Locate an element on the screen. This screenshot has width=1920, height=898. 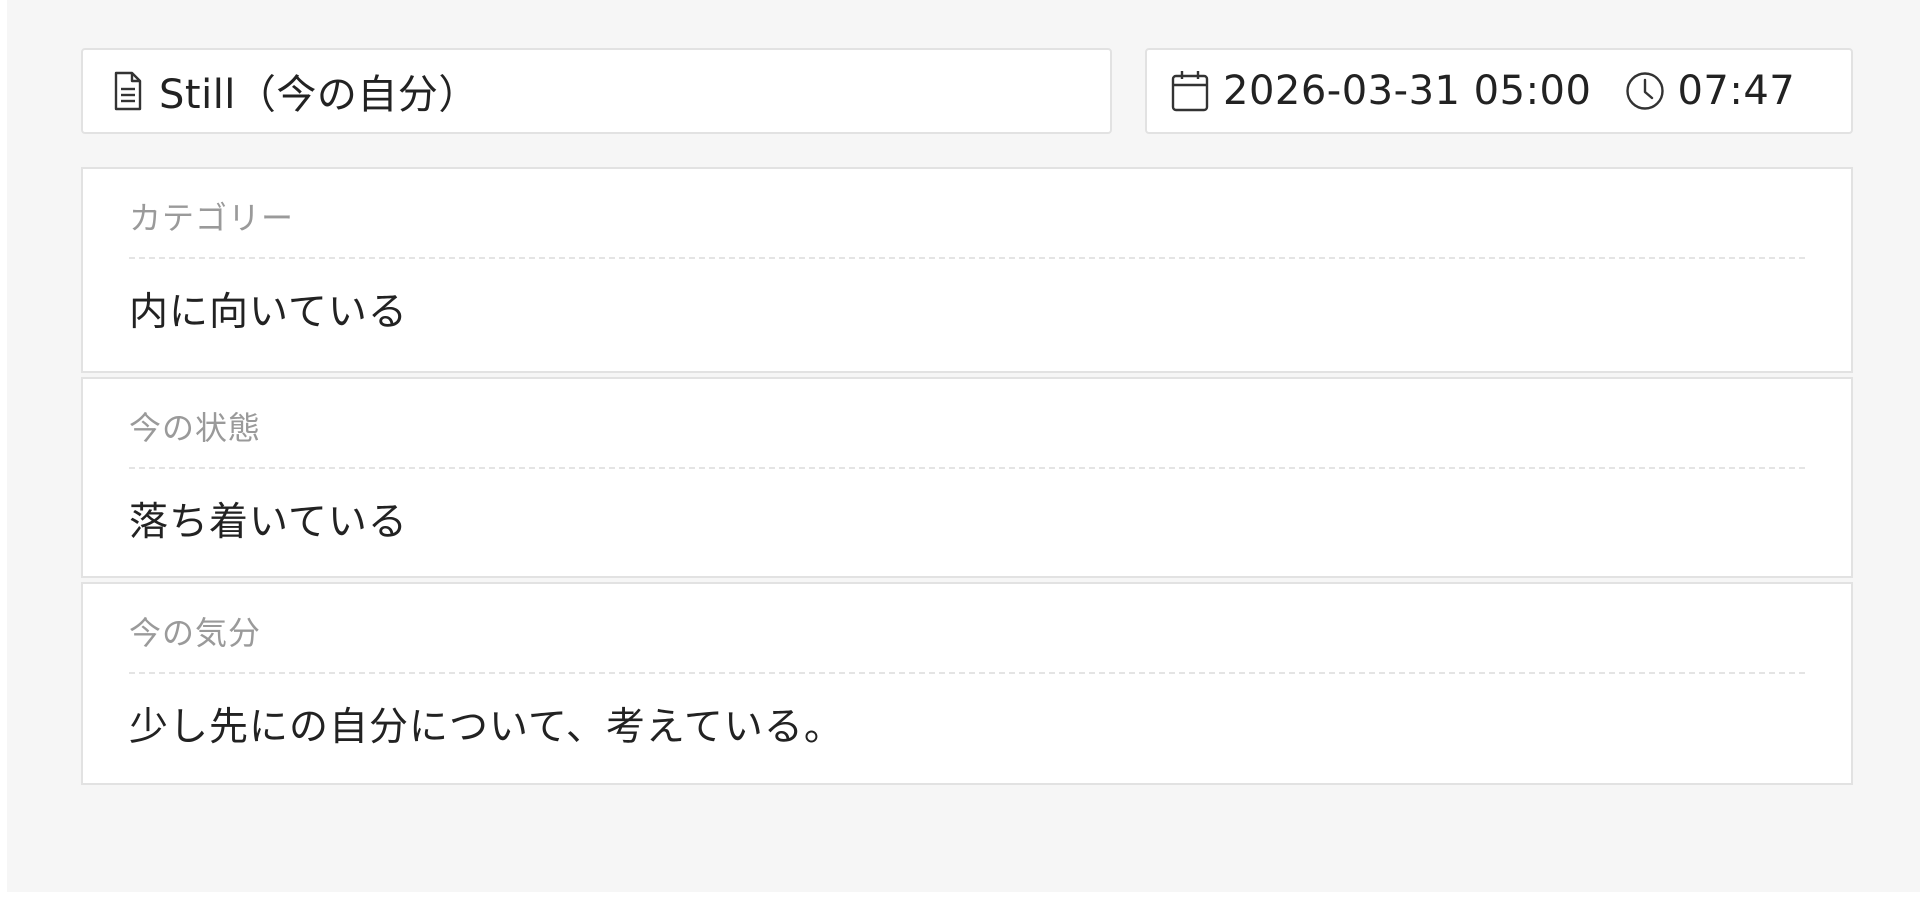
time-value: 07:47 is located at coordinates (1736, 91).